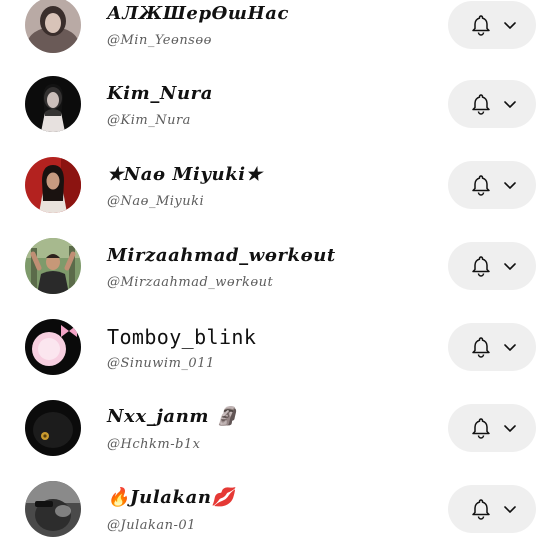  Describe the element at coordinates (280, 510) in the screenshot. I see `channel-row: 🔥Julakan💋 @Julakan-01` at that location.